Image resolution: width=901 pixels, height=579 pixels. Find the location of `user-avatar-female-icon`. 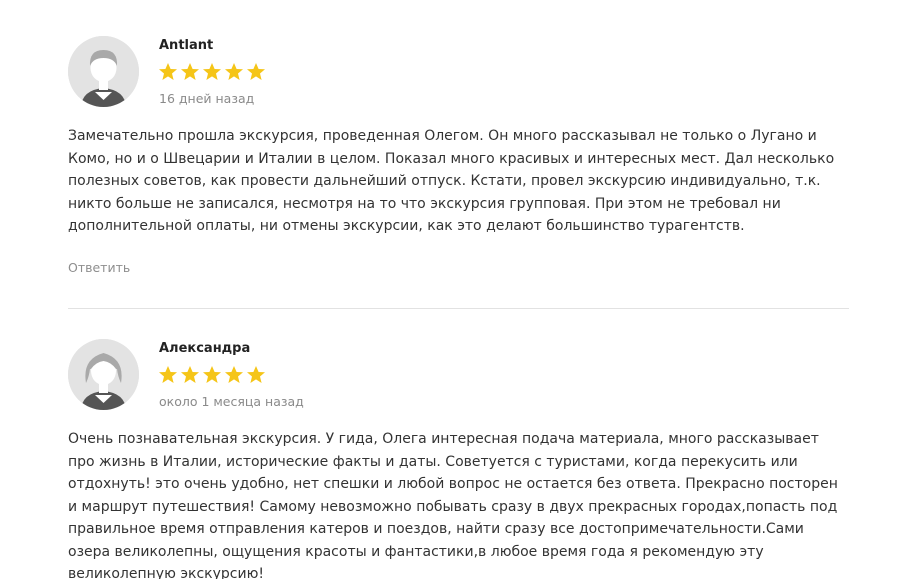

user-avatar-female-icon is located at coordinates (103, 374).